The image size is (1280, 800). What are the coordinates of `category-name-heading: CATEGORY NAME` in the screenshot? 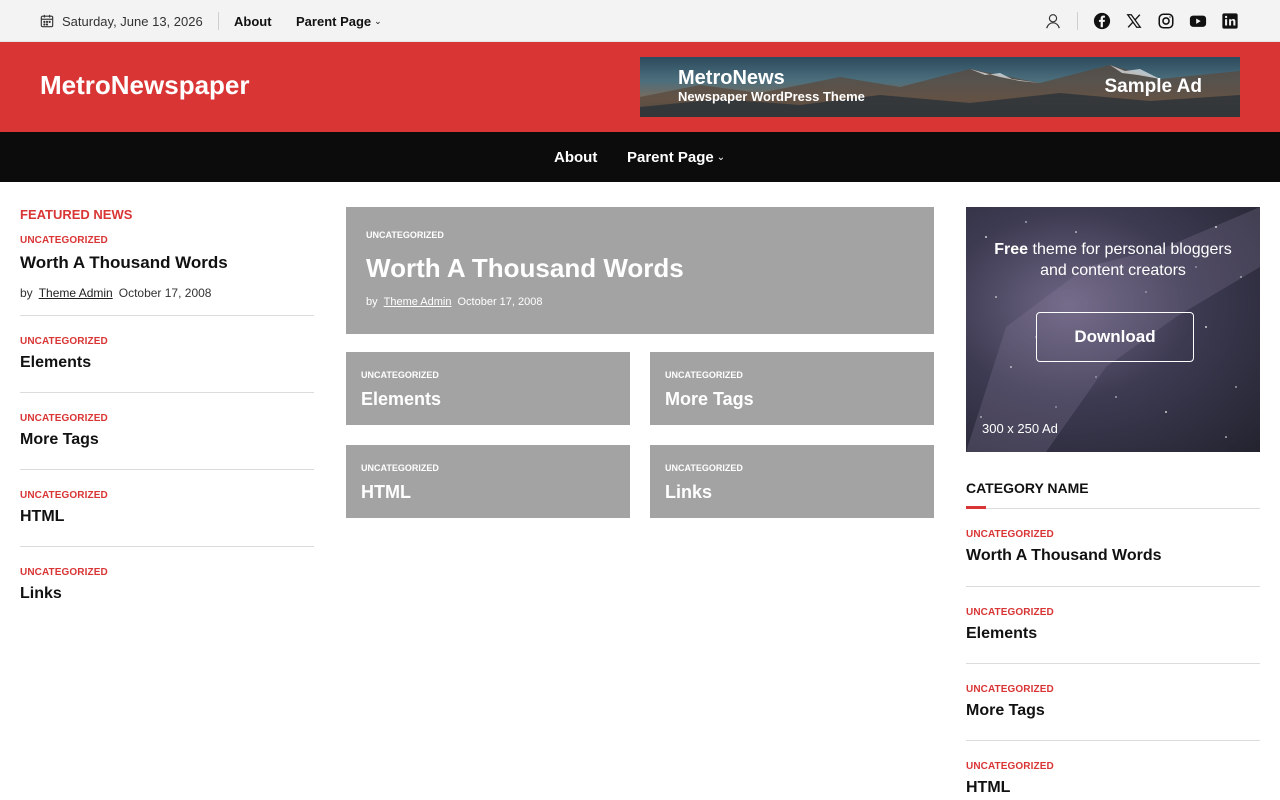 It's located at (1027, 488).